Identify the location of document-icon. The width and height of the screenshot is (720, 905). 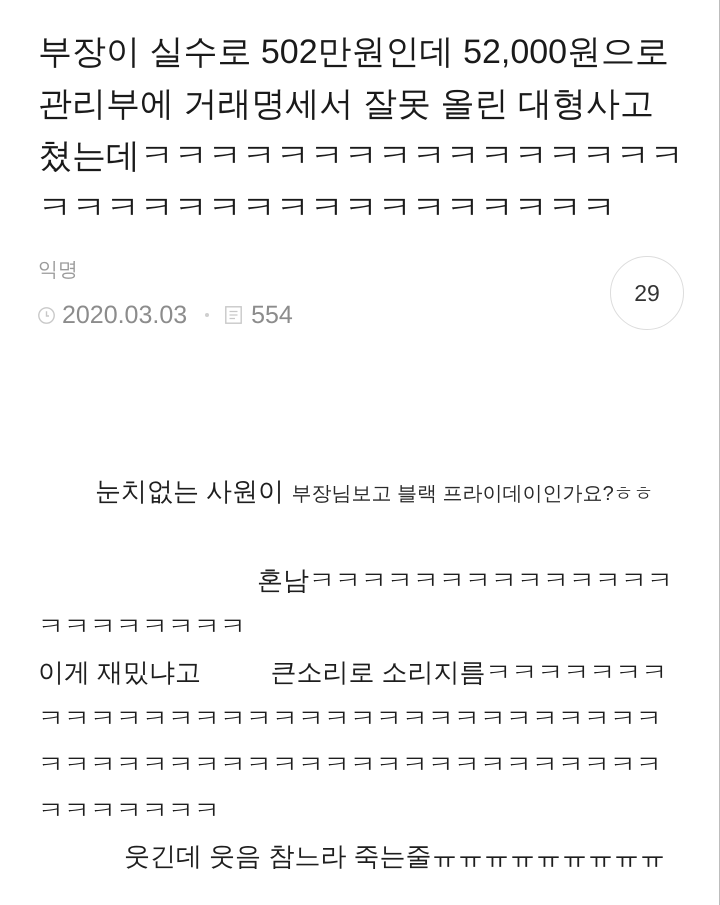
(233, 315).